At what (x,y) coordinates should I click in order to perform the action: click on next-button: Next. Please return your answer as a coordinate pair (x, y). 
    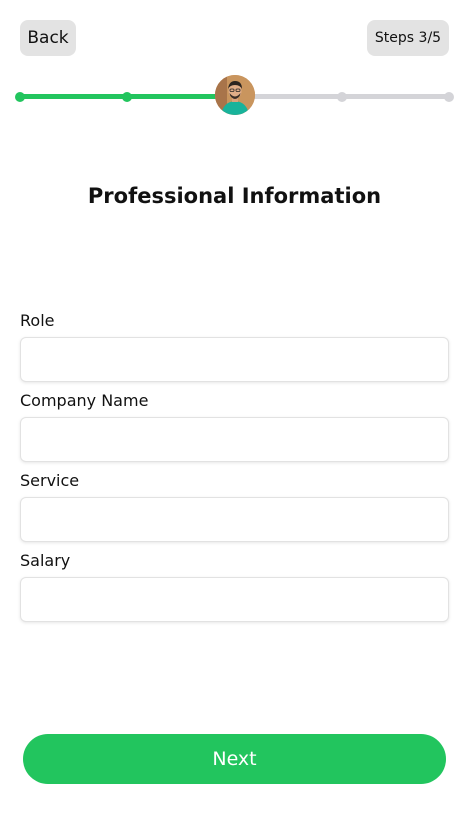
    Looking at the image, I should click on (234, 759).